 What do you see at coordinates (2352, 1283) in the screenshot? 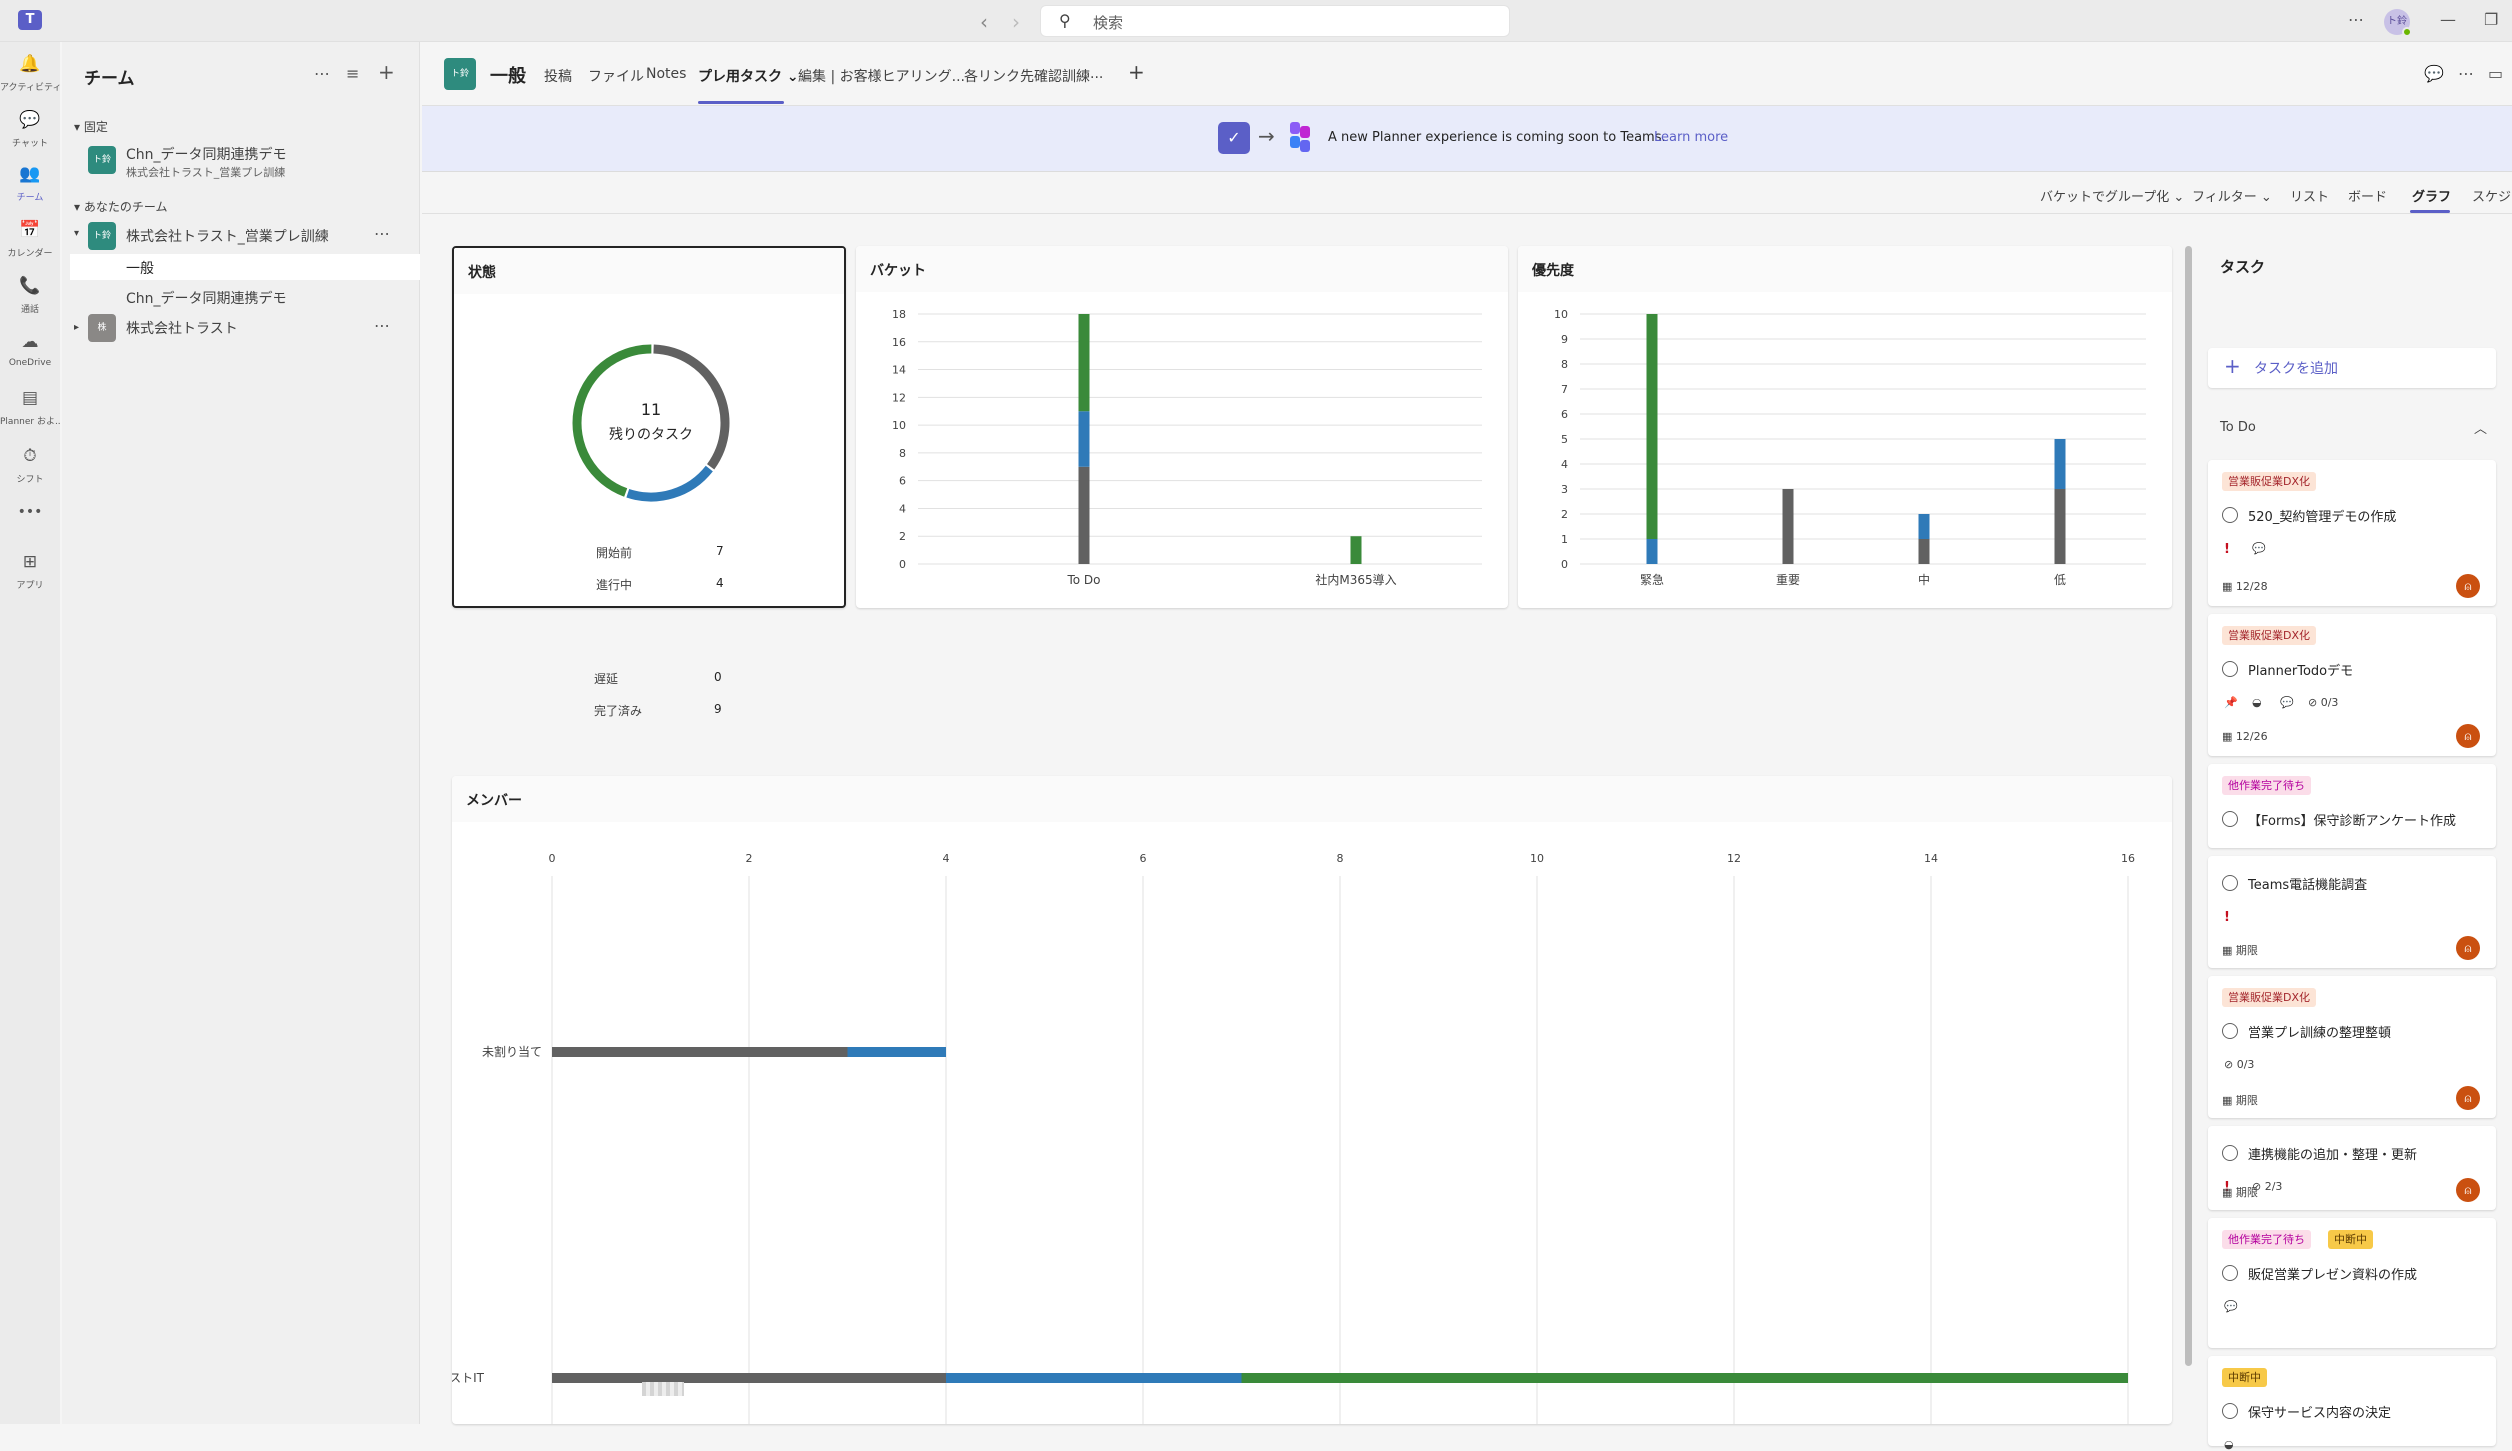
I see `task-card: 他作業完了待ち 中断中 販促営業プレゼン資料の作成 💬` at bounding box center [2352, 1283].